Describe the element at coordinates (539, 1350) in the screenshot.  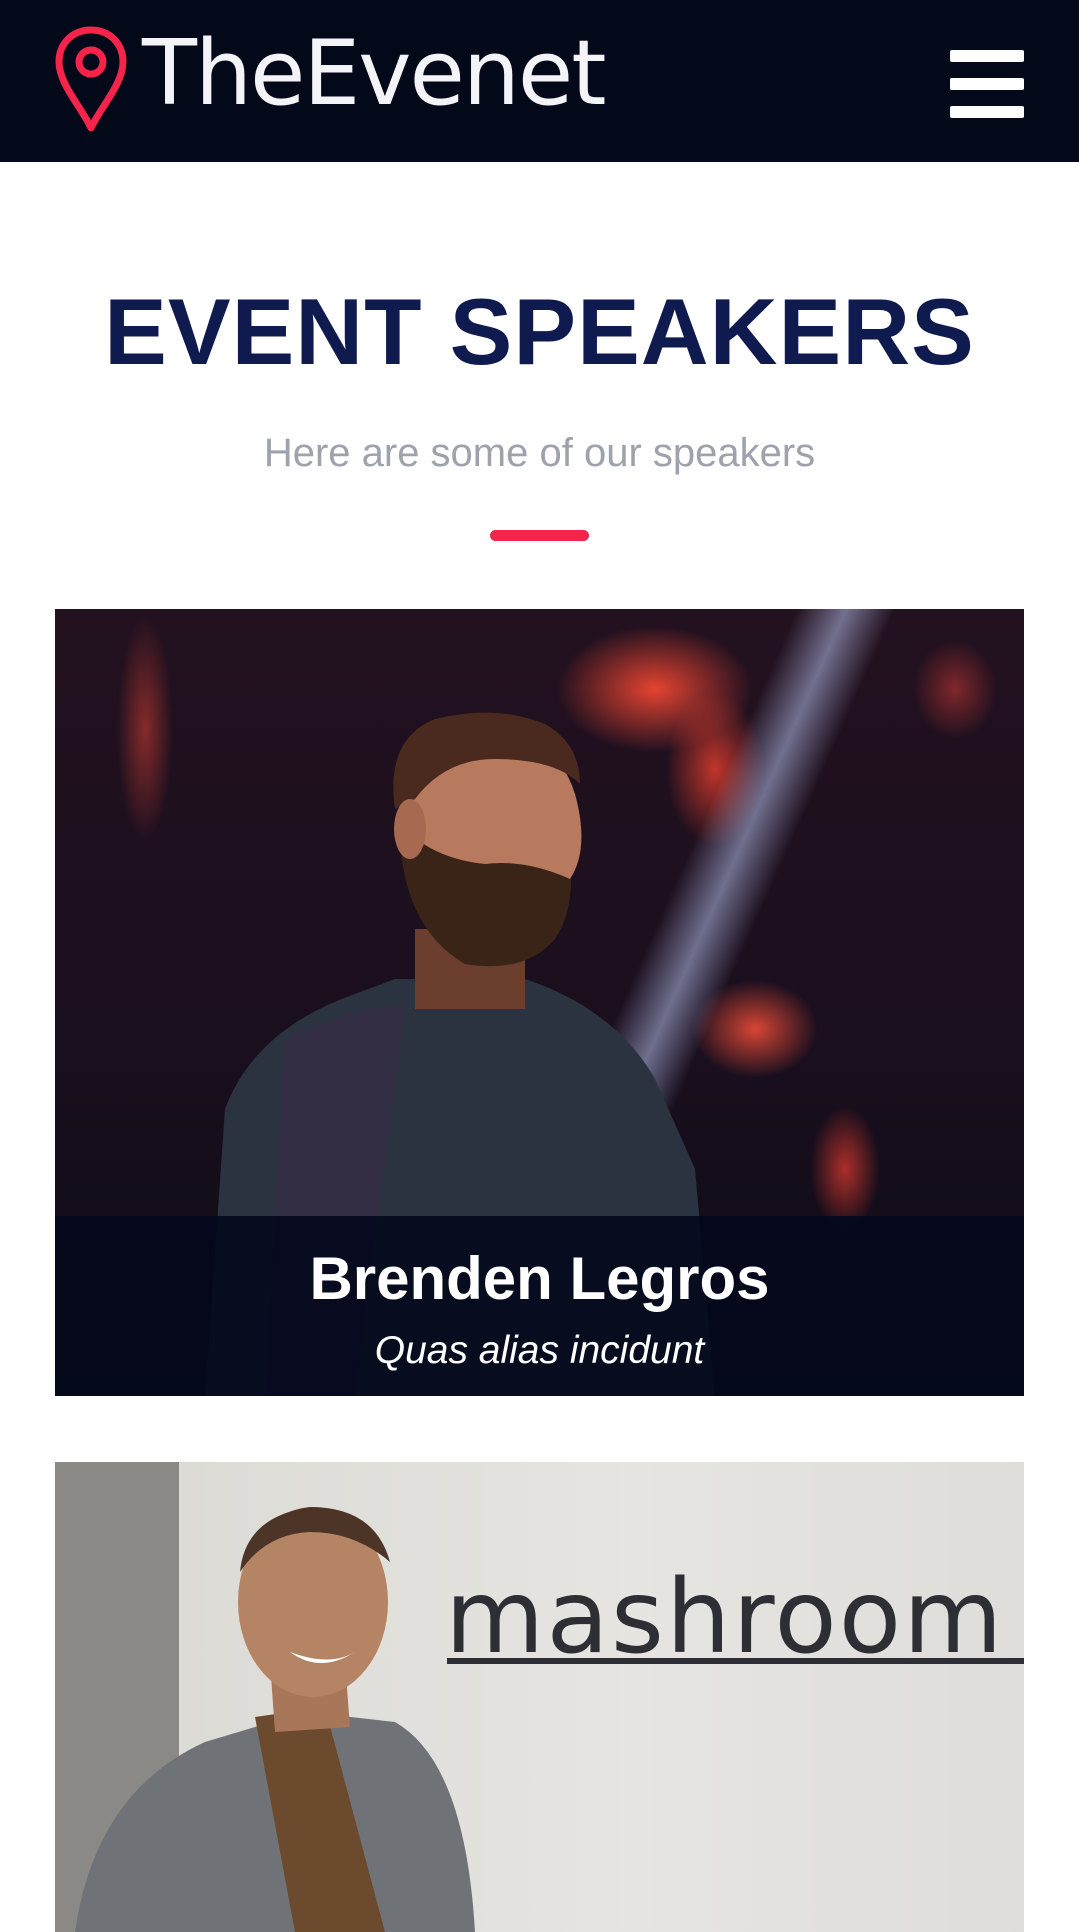
I see `speaker-role: Quas alias incidunt` at that location.